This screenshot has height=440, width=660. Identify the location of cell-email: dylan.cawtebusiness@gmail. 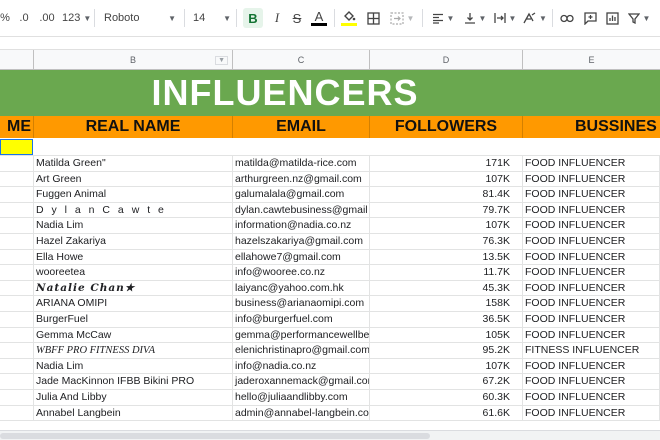
(301, 210).